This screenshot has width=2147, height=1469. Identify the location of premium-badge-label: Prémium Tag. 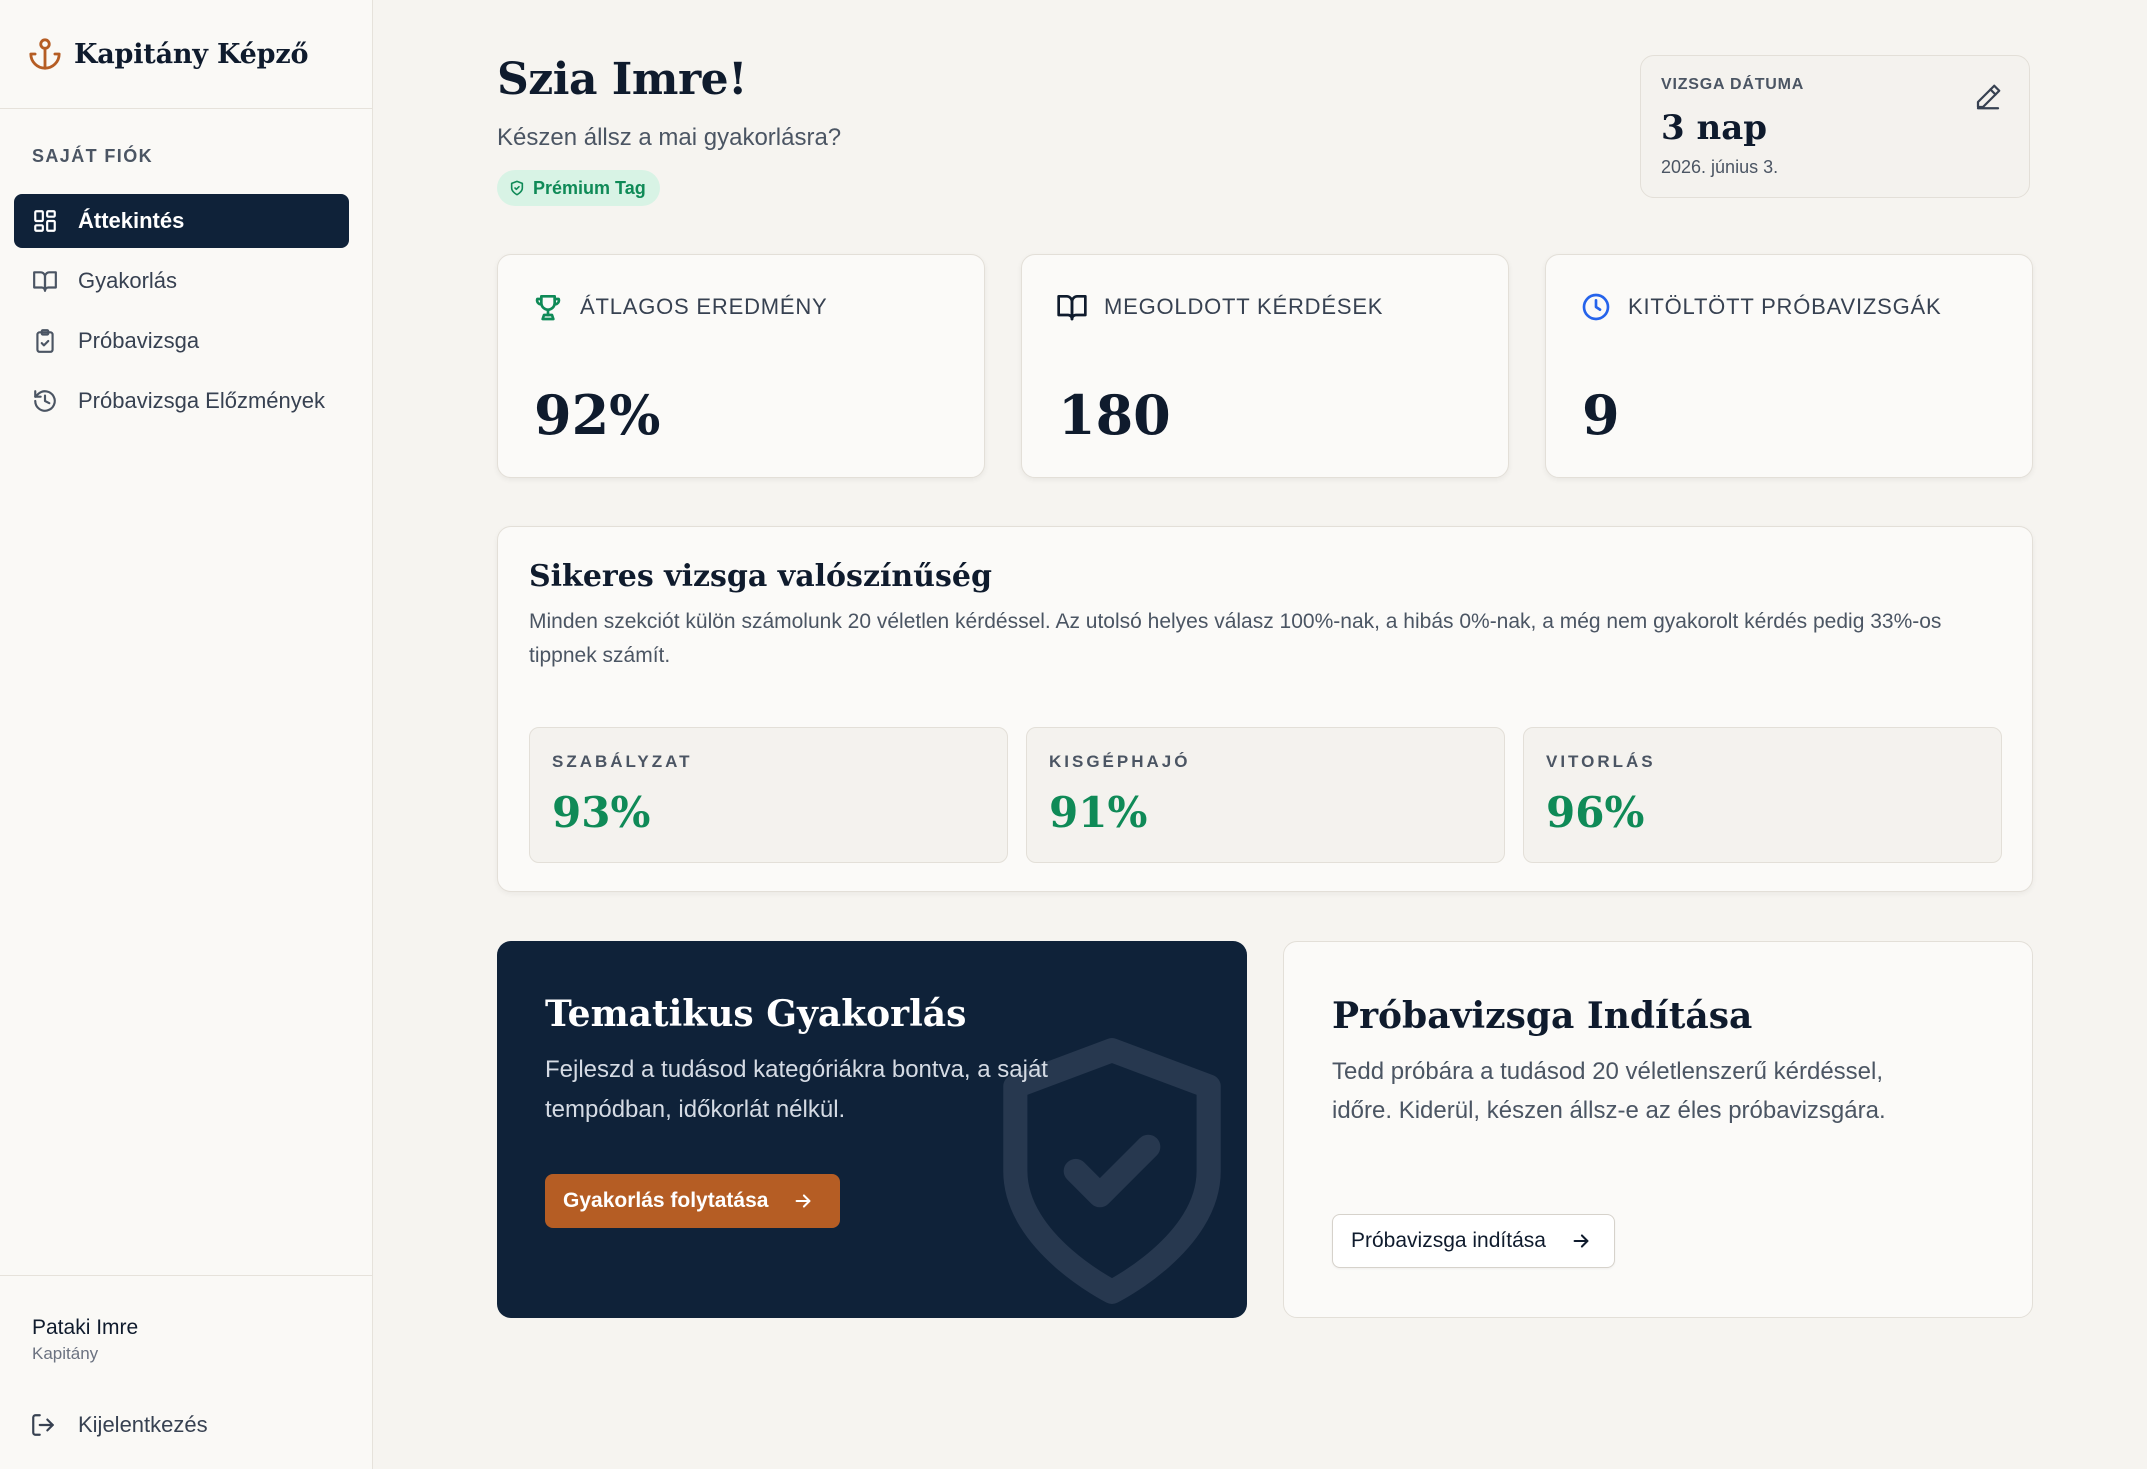
(589, 187).